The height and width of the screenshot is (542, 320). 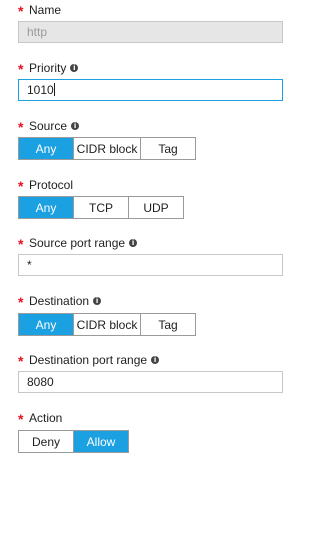 I want to click on action-label: Action, so click(x=46, y=418).